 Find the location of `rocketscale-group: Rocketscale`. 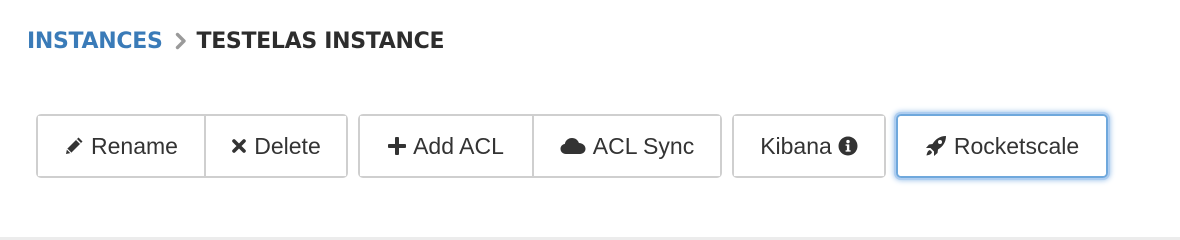

rocketscale-group: Rocketscale is located at coordinates (1002, 146).